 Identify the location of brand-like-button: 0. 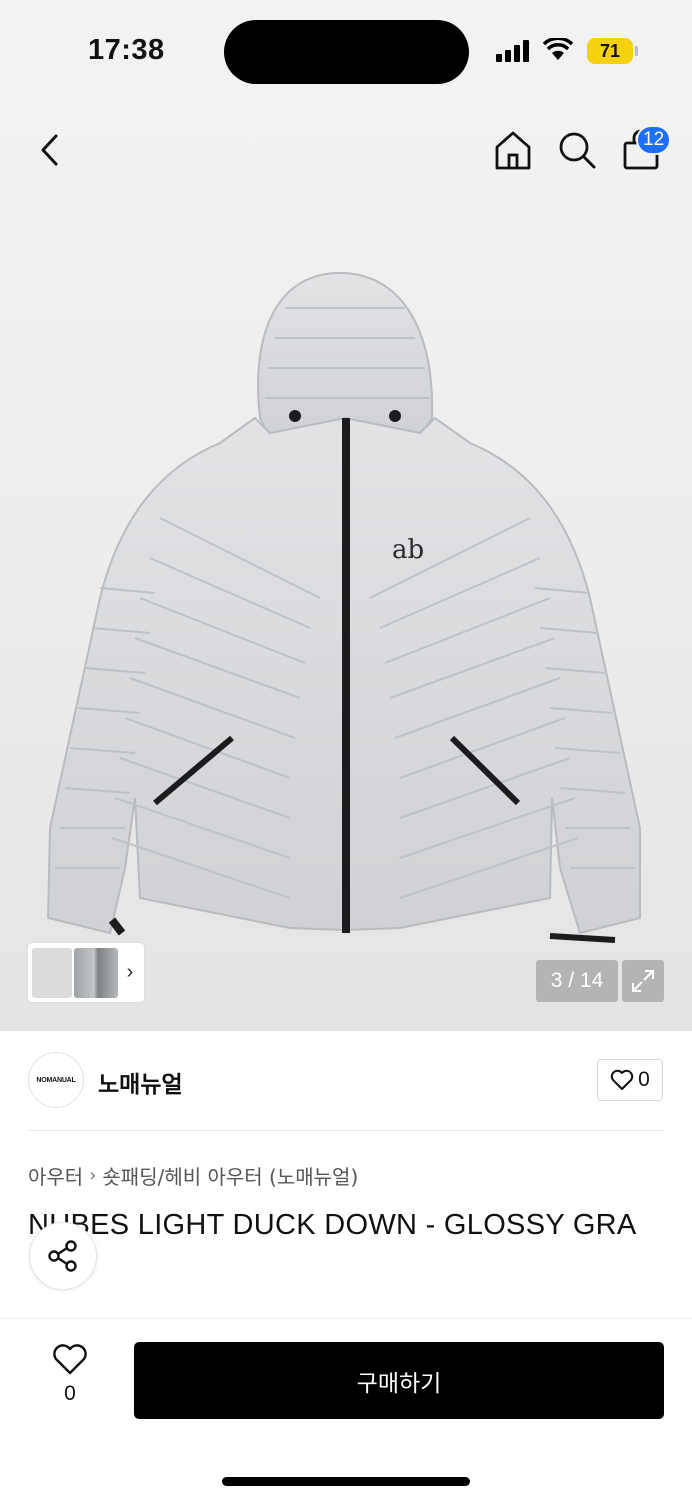
(630, 1080).